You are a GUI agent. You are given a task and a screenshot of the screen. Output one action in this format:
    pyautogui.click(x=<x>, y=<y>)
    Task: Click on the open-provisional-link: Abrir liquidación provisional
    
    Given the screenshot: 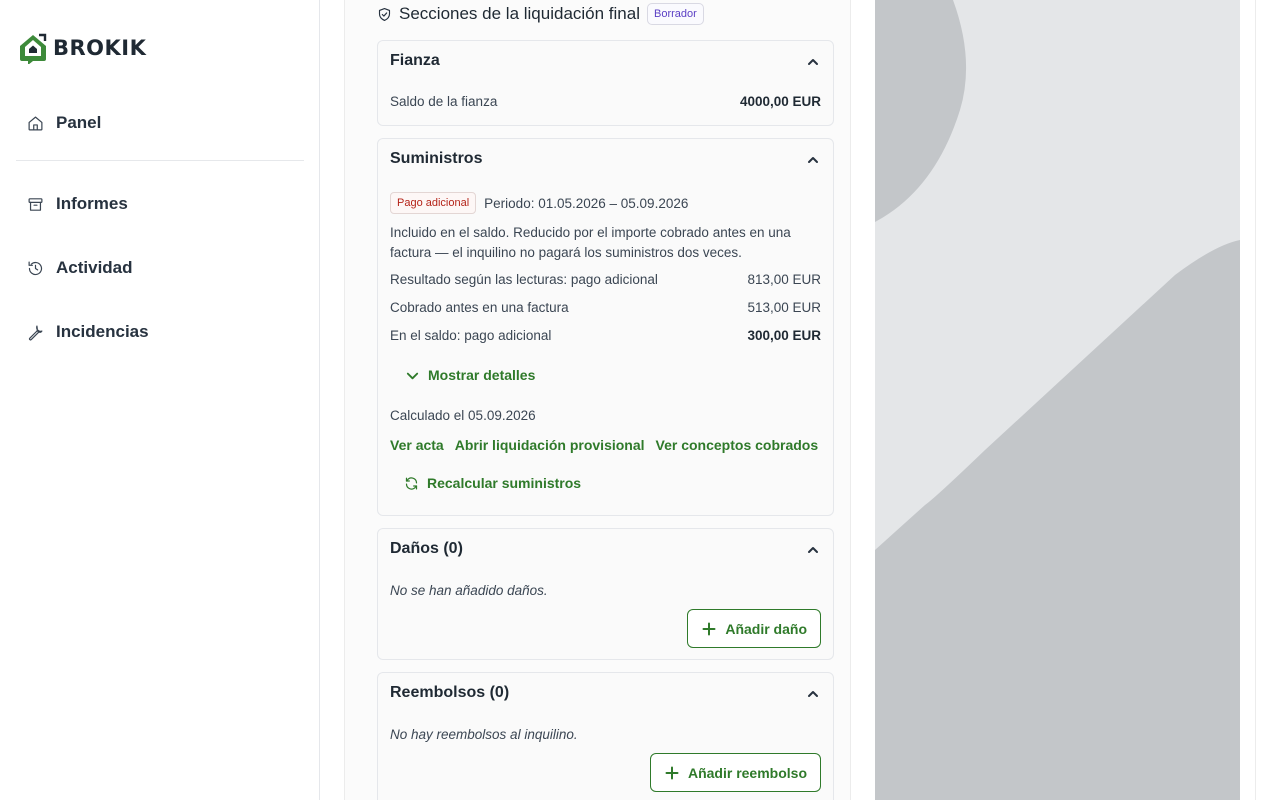 What is the action you would take?
    pyautogui.click(x=550, y=445)
    